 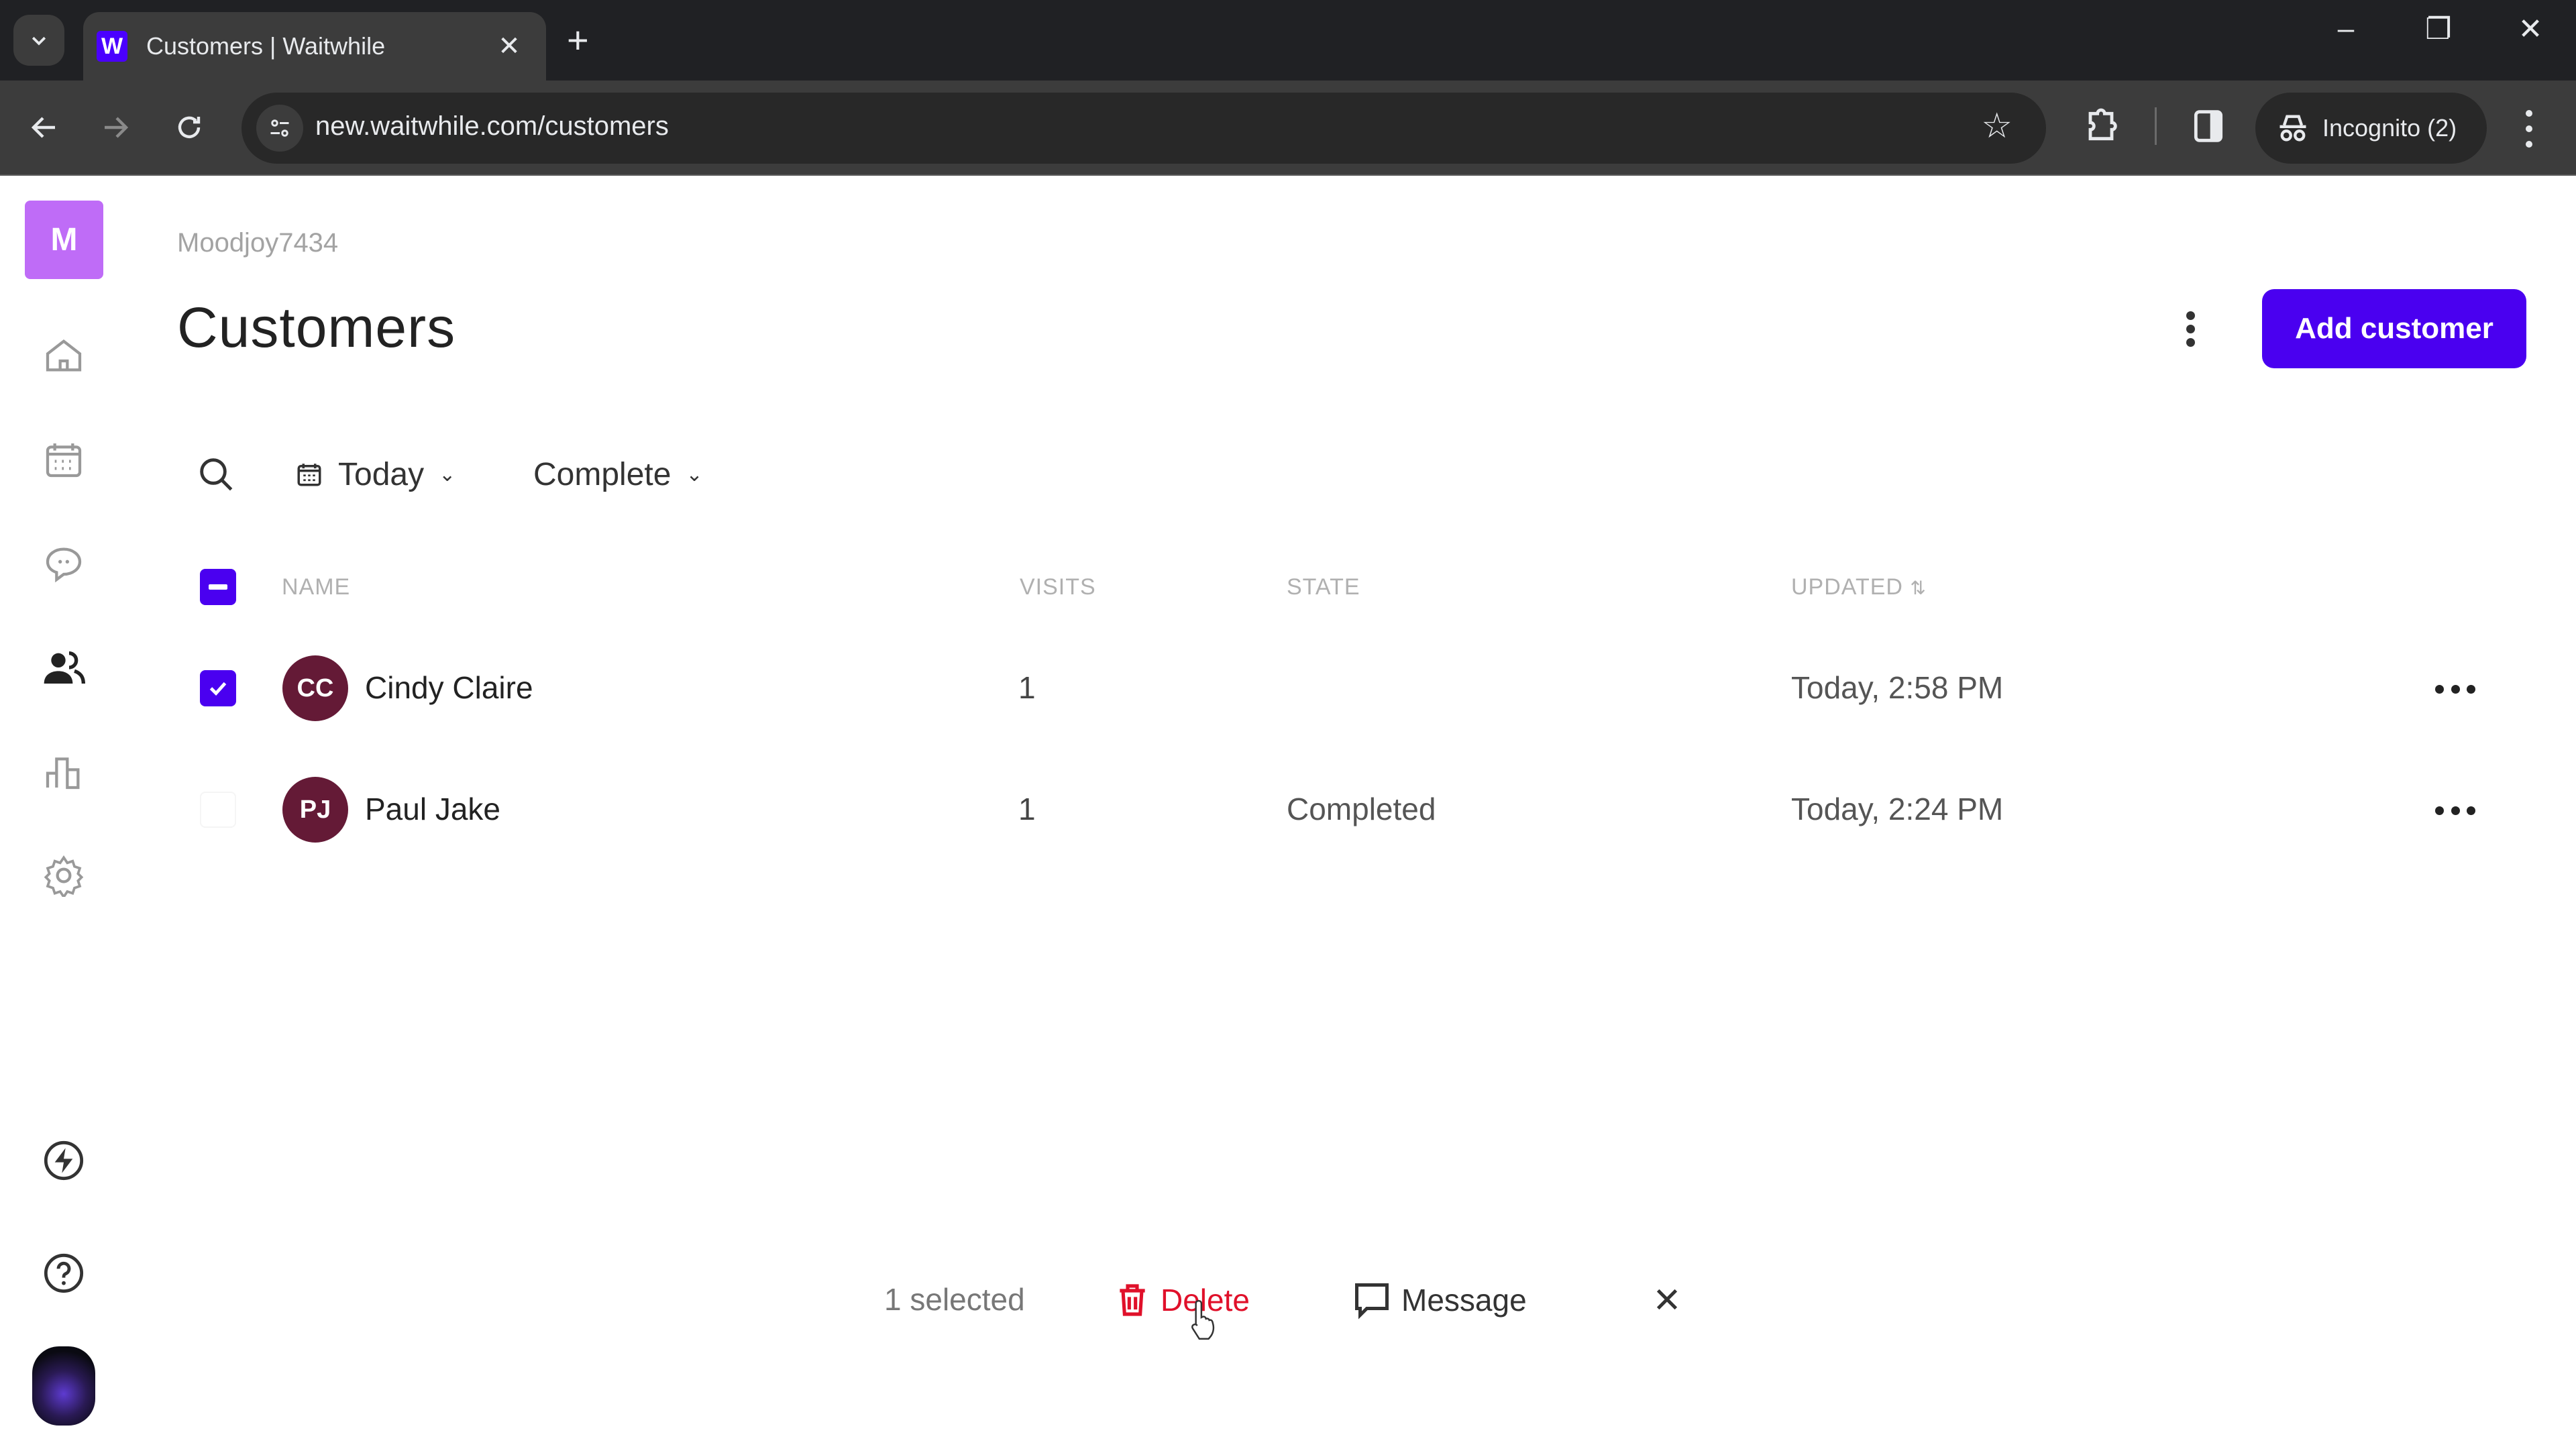 What do you see at coordinates (258, 243) in the screenshot?
I see `workspace-name: Moodjoy7434` at bounding box center [258, 243].